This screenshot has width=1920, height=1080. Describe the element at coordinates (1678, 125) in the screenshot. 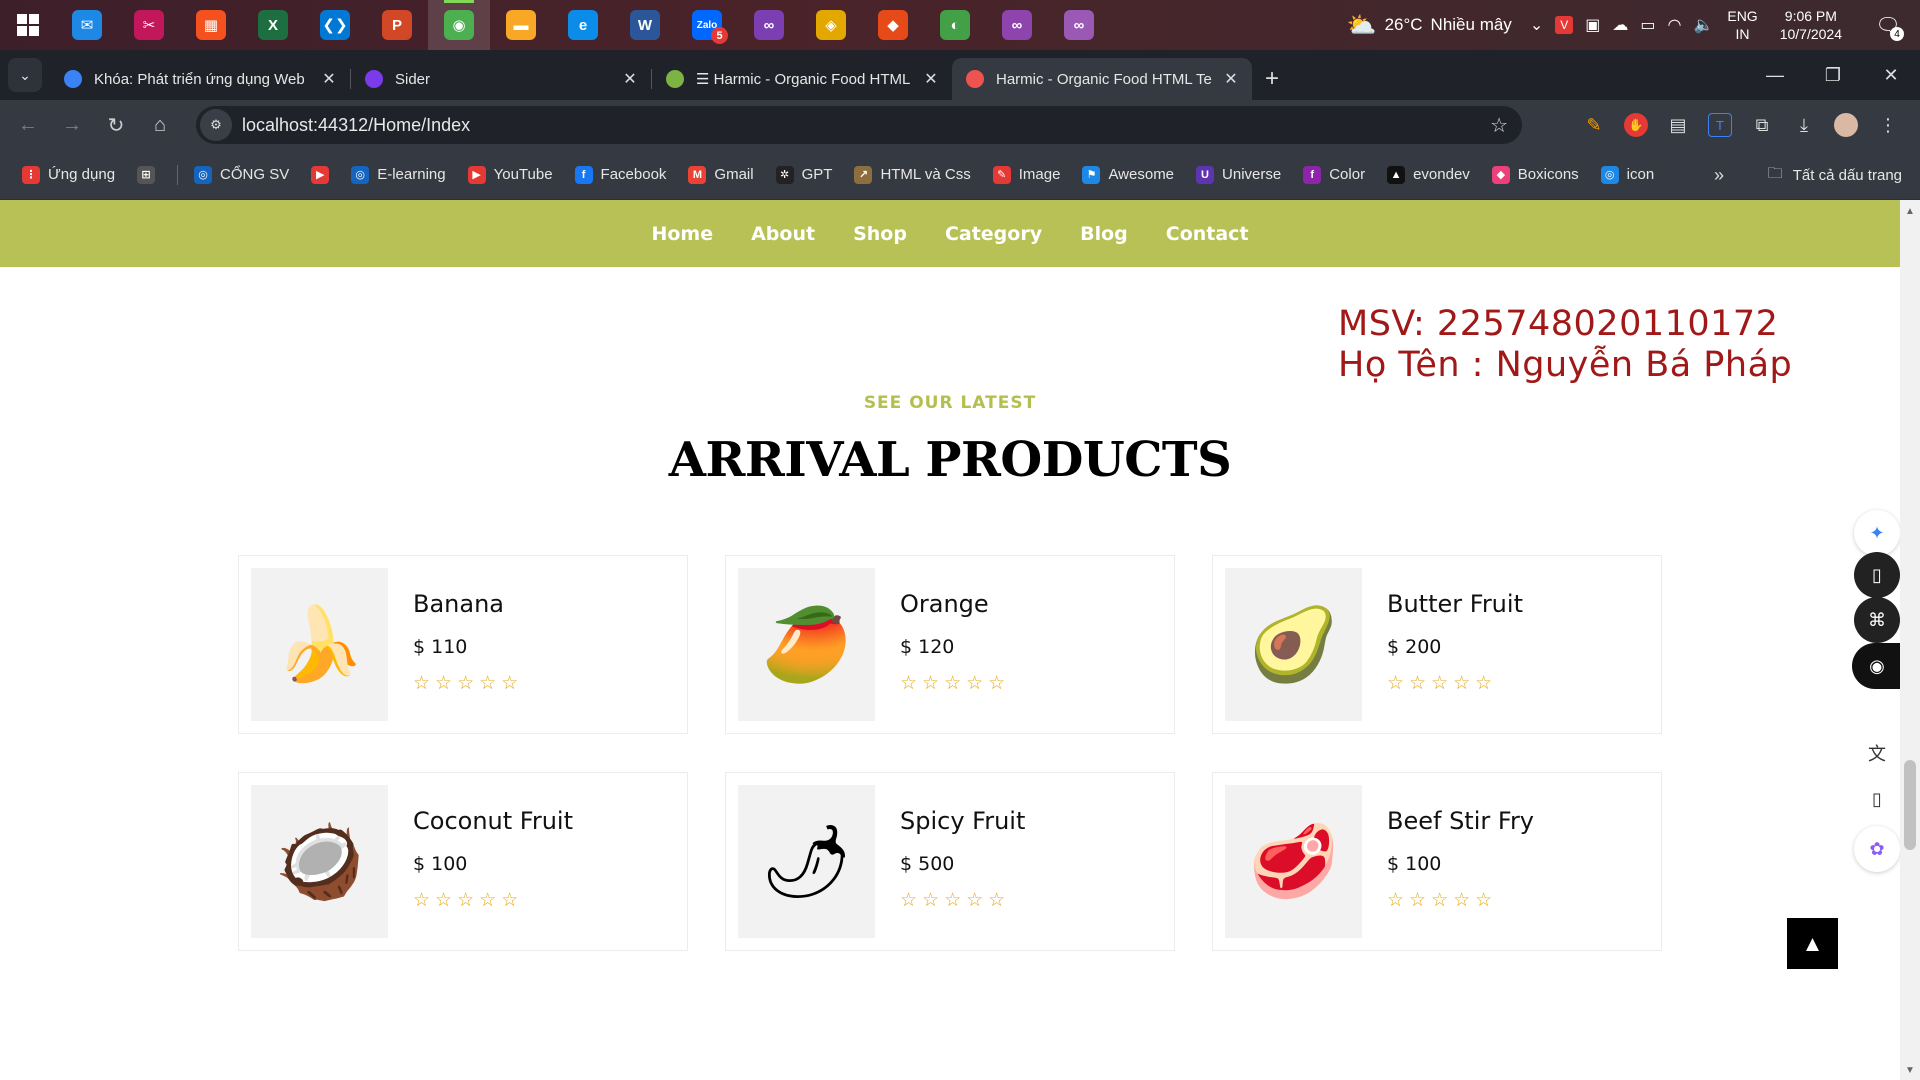

I see `grid-extension-icon: ▤` at that location.